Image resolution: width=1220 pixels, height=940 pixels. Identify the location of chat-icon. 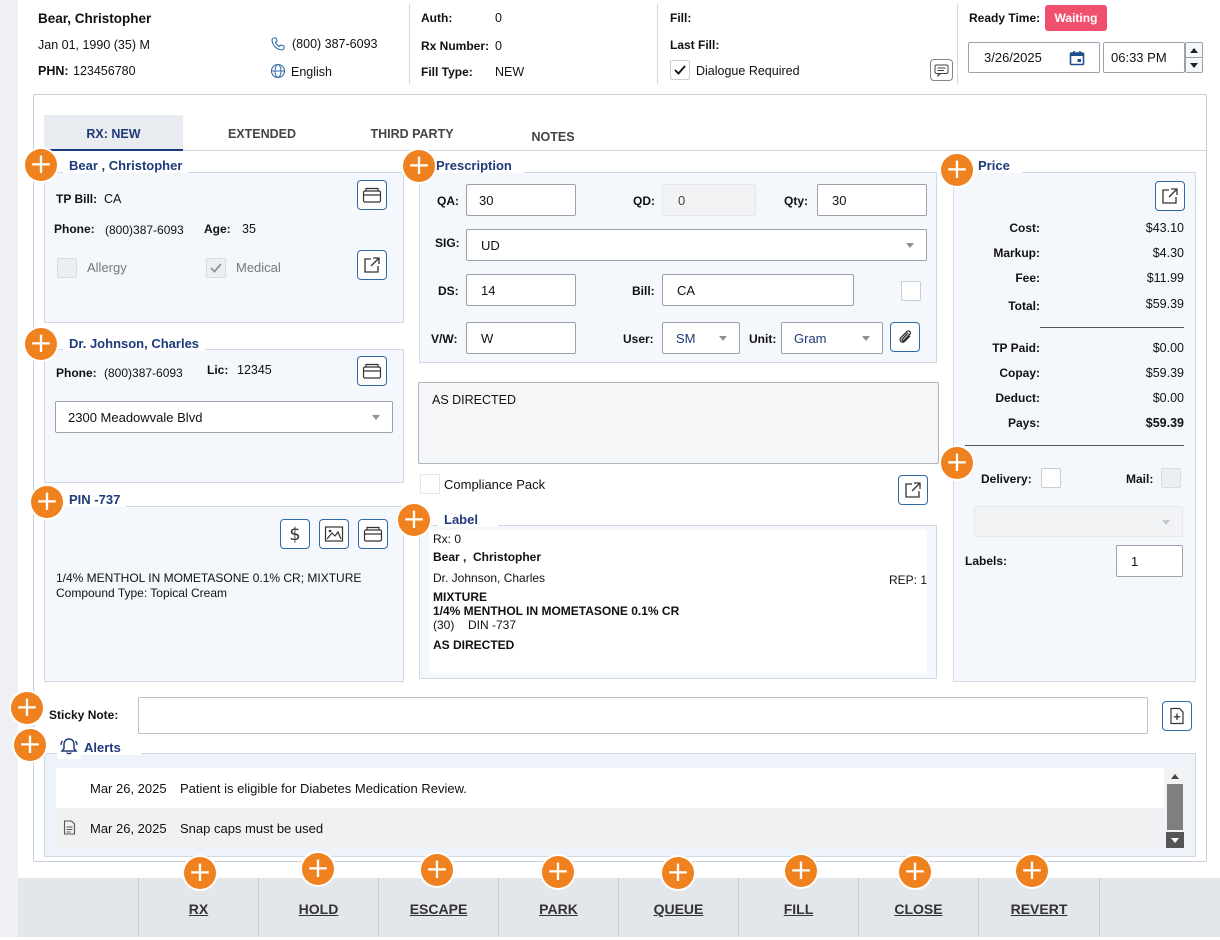
(941, 70).